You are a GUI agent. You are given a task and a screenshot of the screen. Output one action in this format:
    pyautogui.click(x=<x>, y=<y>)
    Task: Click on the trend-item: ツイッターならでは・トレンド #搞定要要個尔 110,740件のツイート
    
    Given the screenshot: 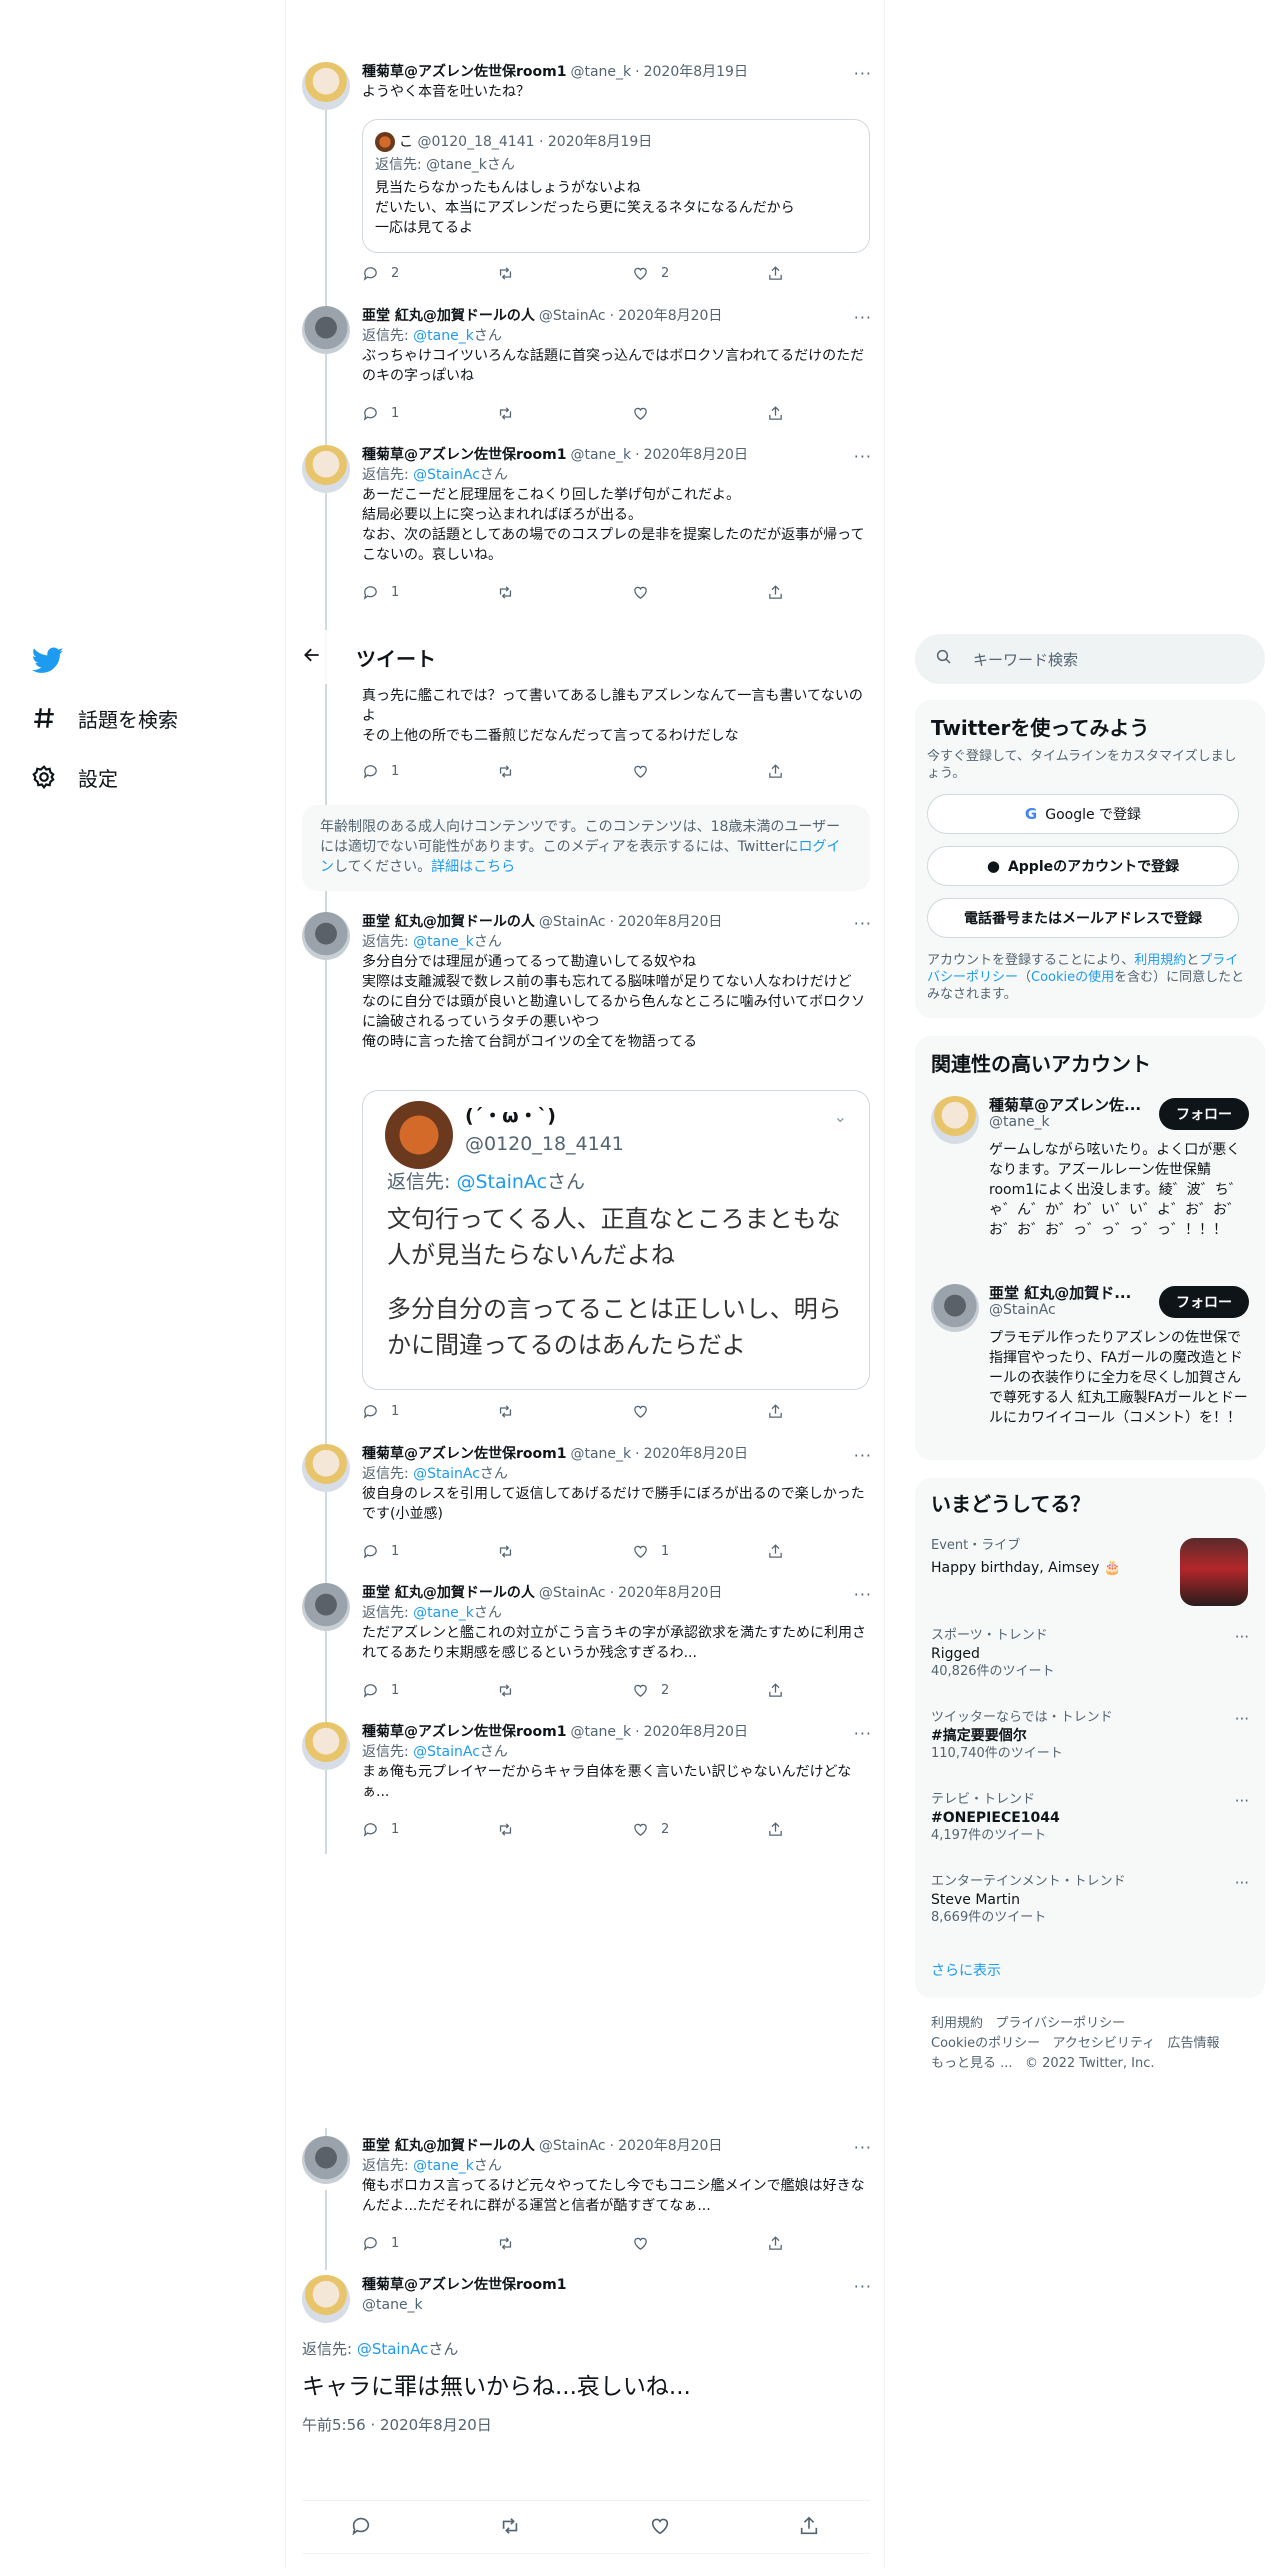 What is the action you would take?
    pyautogui.click(x=1022, y=1736)
    